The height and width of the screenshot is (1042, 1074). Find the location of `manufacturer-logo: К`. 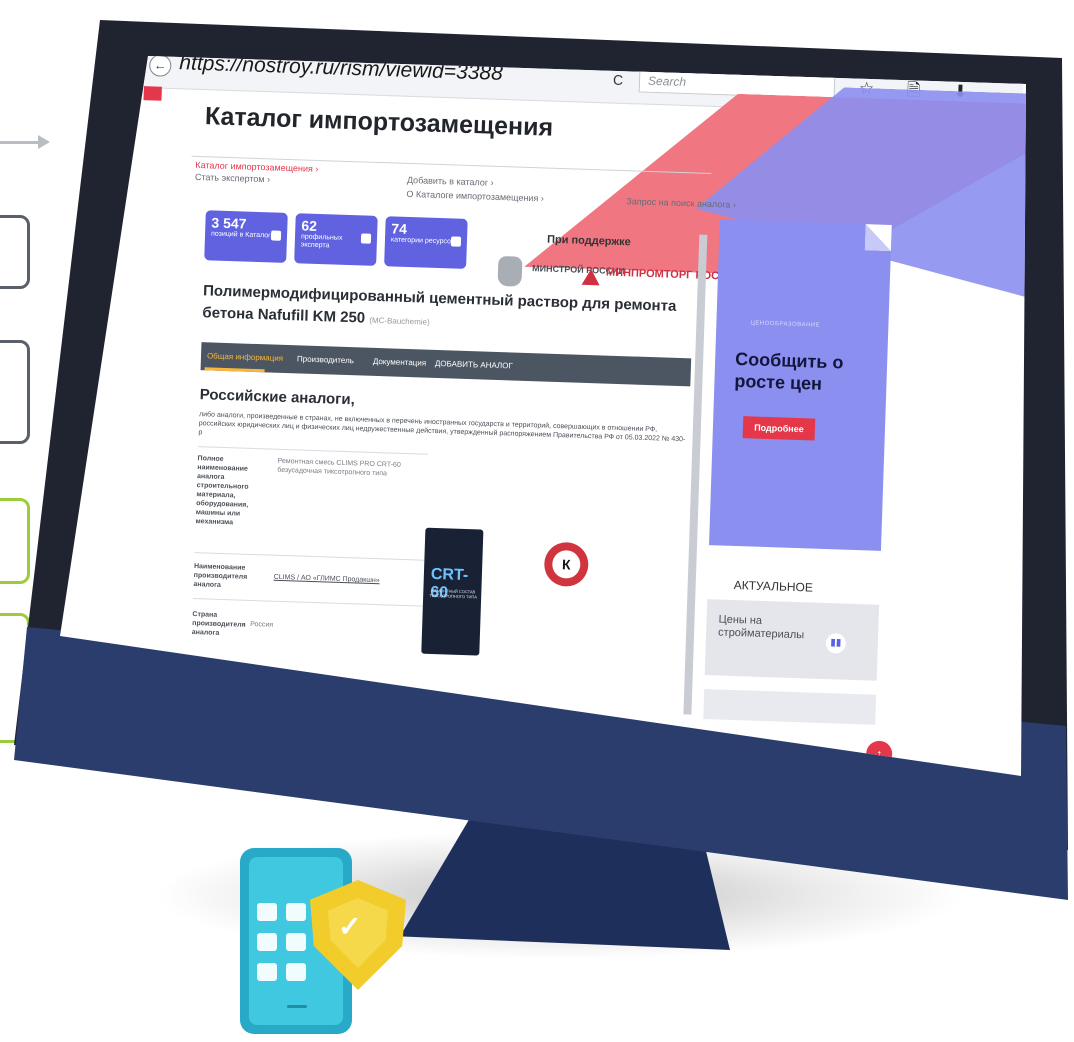

manufacturer-logo: К is located at coordinates (566, 564).